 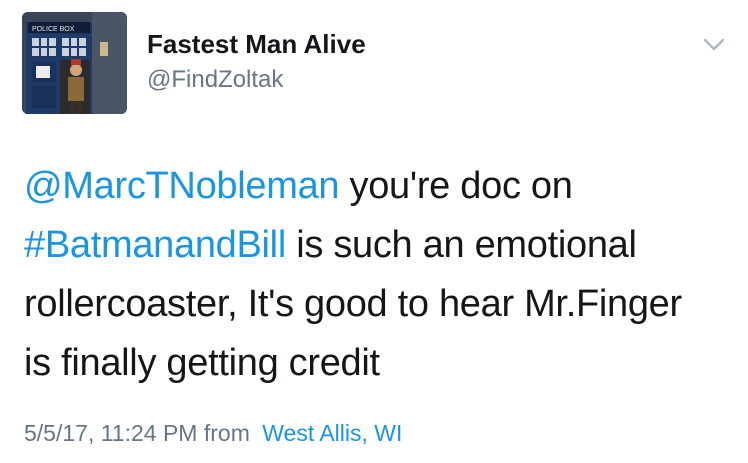 I want to click on tweet-text-segment: you're doc on, so click(x=456, y=186).